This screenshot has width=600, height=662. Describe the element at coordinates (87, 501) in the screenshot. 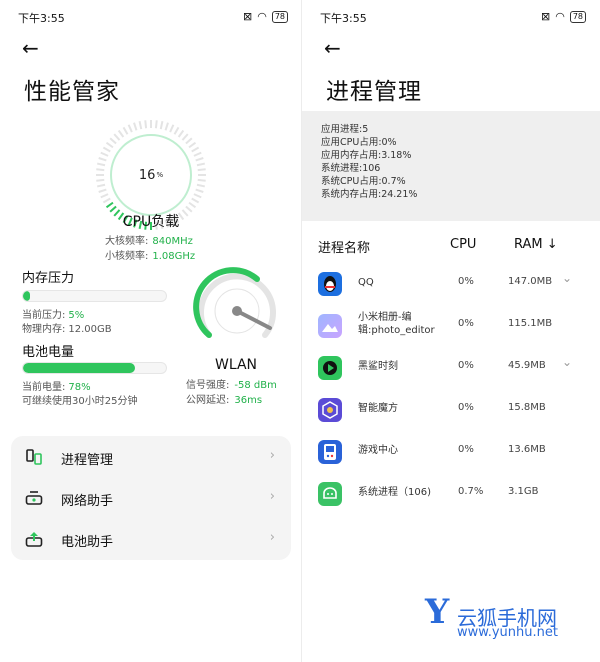

I see `menu-item-label: 网络助手` at that location.